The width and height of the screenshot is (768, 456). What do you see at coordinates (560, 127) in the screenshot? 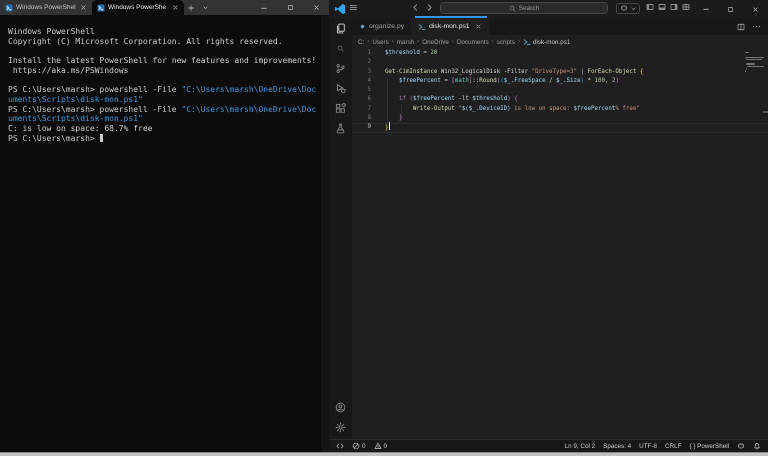
I see `code-line-9: 9}` at bounding box center [560, 127].